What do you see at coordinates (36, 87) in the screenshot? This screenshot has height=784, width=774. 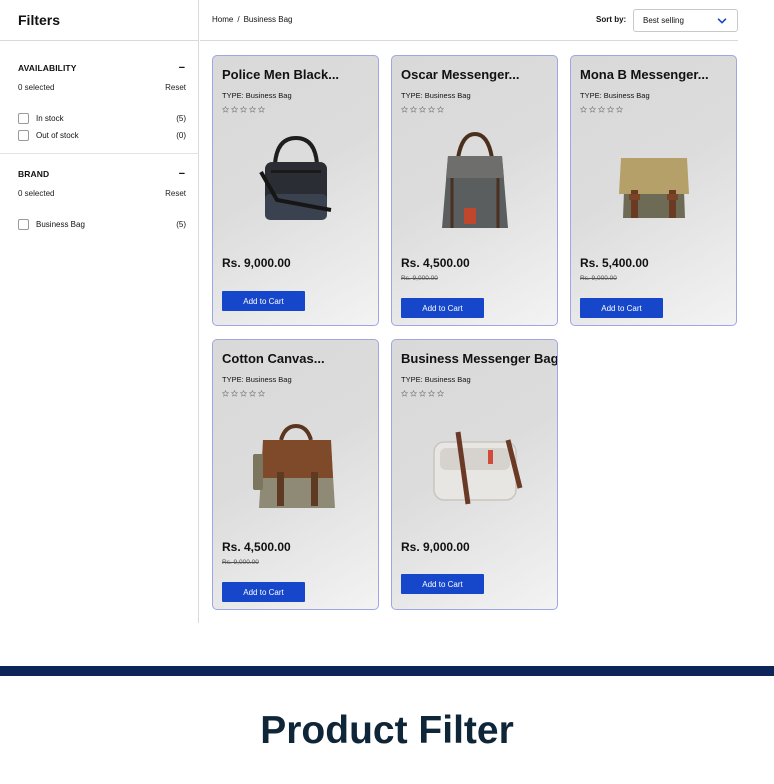 I see `availability-selected-count: 0 selected` at bounding box center [36, 87].